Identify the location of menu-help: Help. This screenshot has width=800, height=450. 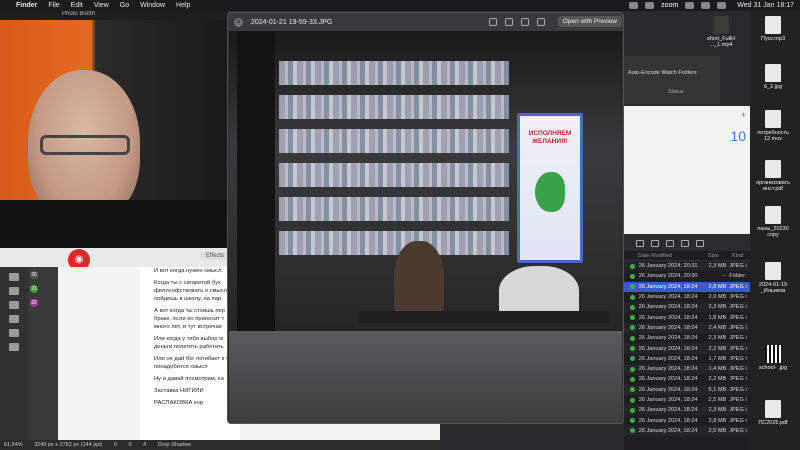
(183, 5).